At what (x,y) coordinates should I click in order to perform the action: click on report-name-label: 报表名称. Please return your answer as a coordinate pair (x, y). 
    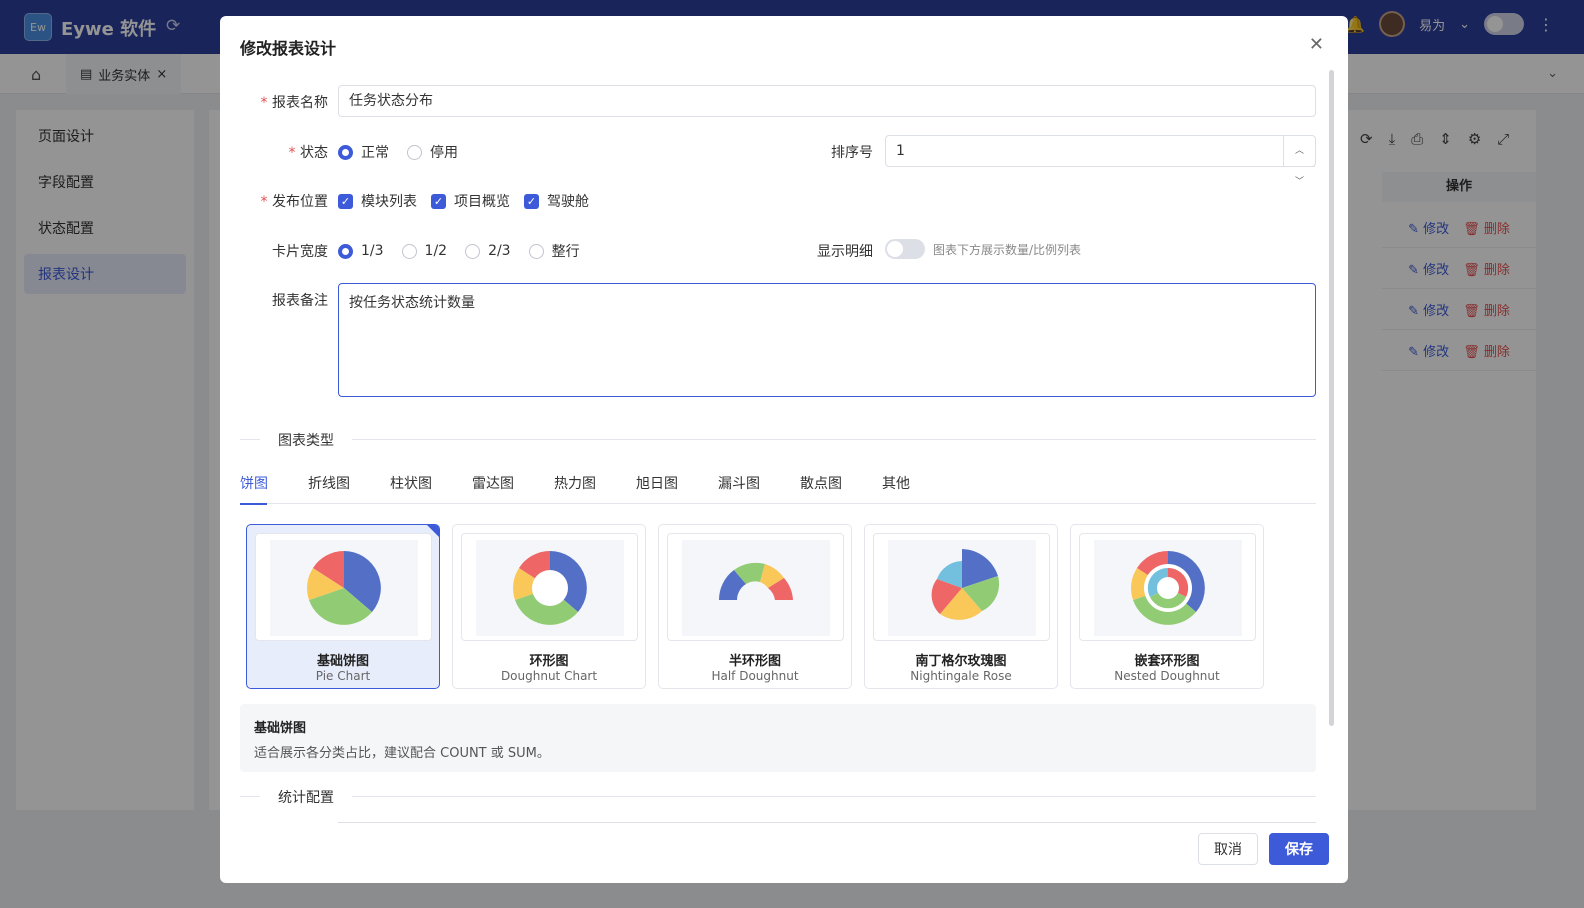
    Looking at the image, I should click on (284, 102).